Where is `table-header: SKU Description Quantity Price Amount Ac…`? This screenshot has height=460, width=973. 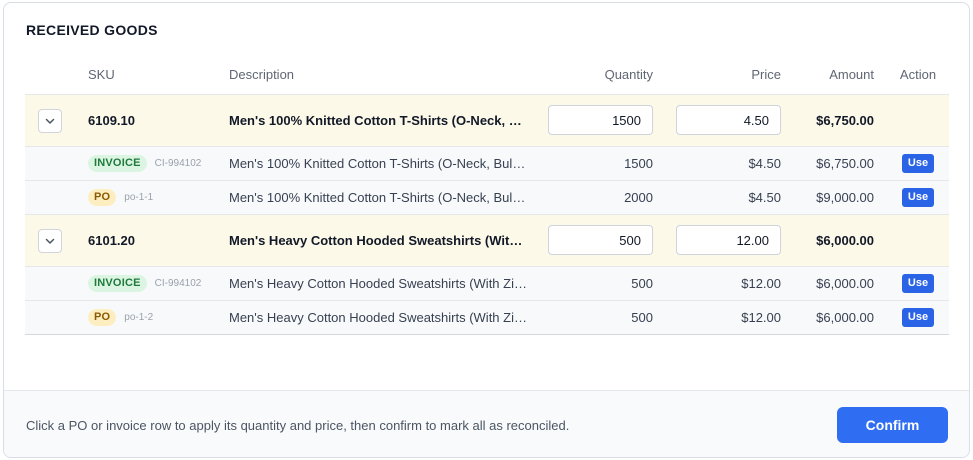
table-header: SKU Description Quantity Price Amount Ac… is located at coordinates (487, 75).